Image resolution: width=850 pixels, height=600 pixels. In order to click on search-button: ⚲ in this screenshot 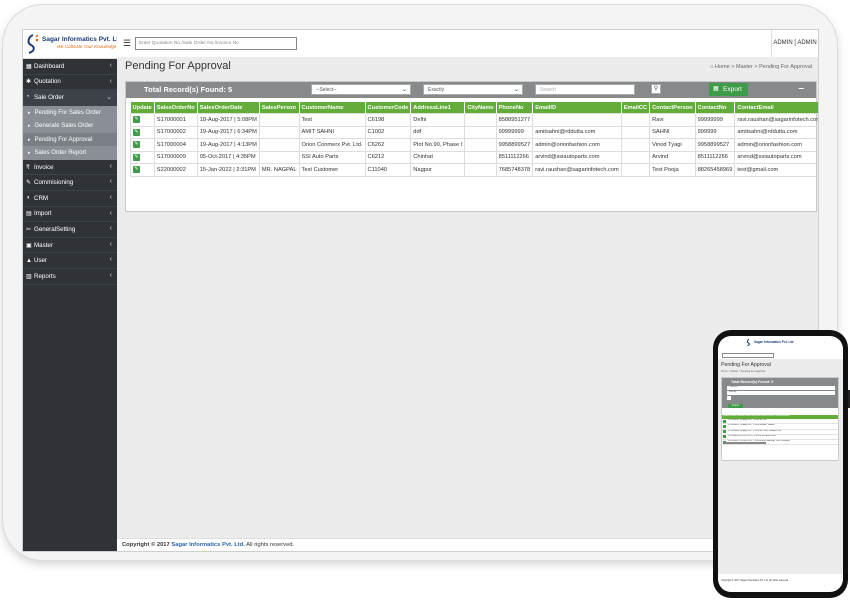, I will do `click(656, 89)`.